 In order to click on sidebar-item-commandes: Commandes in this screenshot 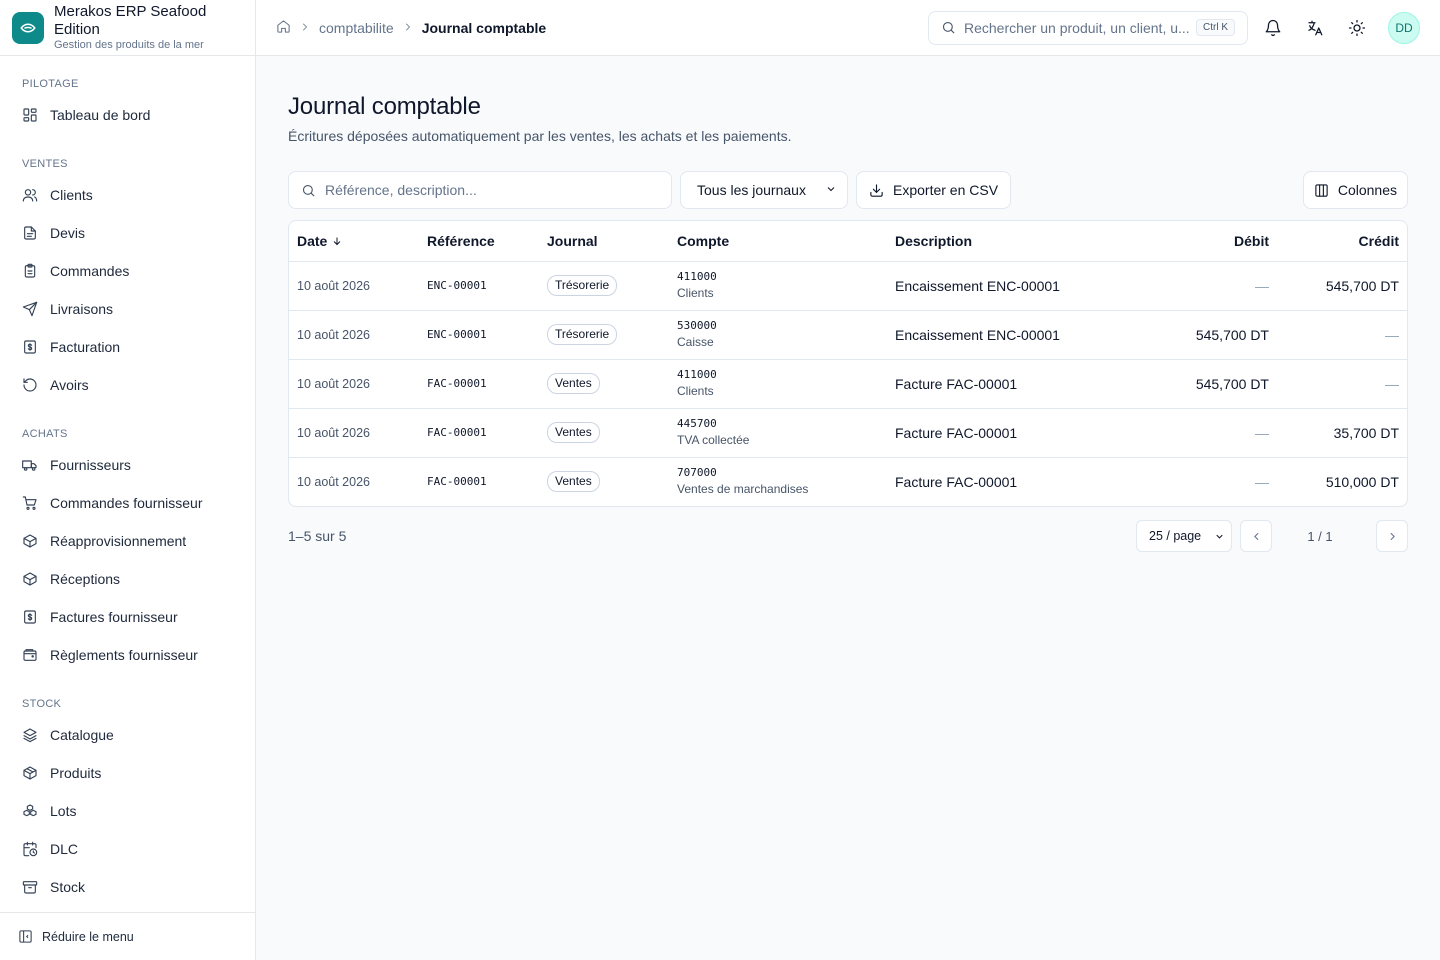, I will do `click(127, 271)`.